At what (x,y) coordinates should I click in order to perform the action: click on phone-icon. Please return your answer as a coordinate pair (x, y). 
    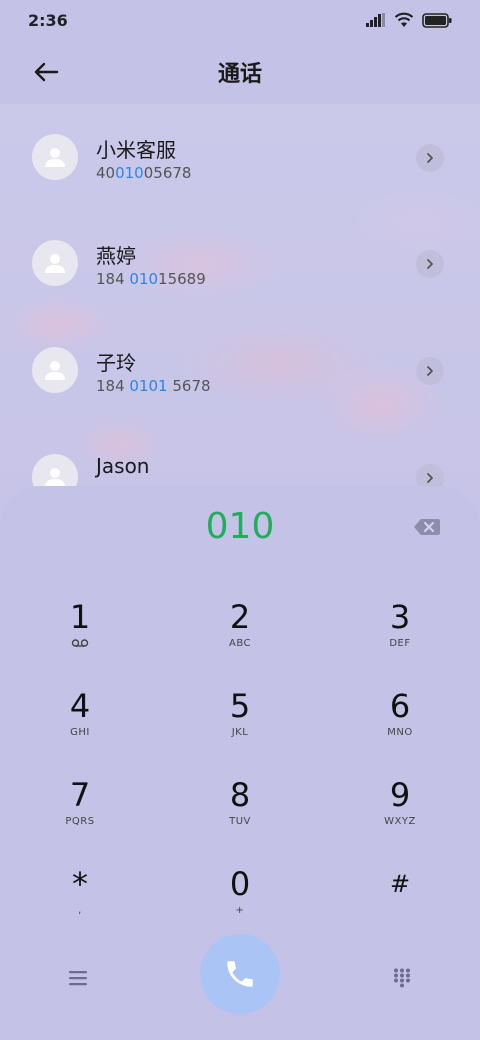
    Looking at the image, I should click on (240, 974).